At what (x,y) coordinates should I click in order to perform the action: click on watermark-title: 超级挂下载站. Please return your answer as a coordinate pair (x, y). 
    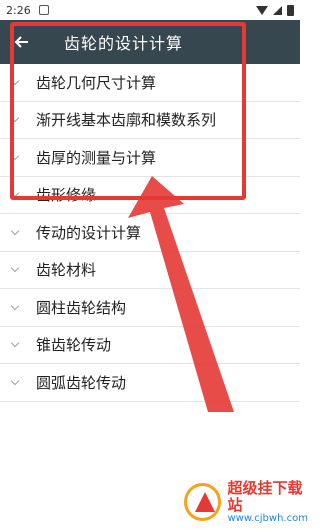
    Looking at the image, I should click on (265, 496).